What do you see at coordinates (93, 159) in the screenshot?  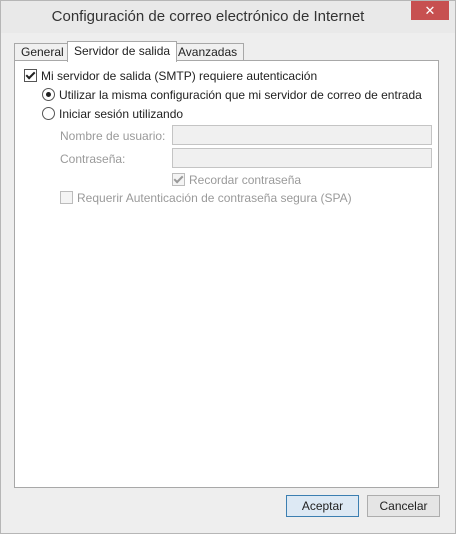 I see `password-label: Contraseña:` at bounding box center [93, 159].